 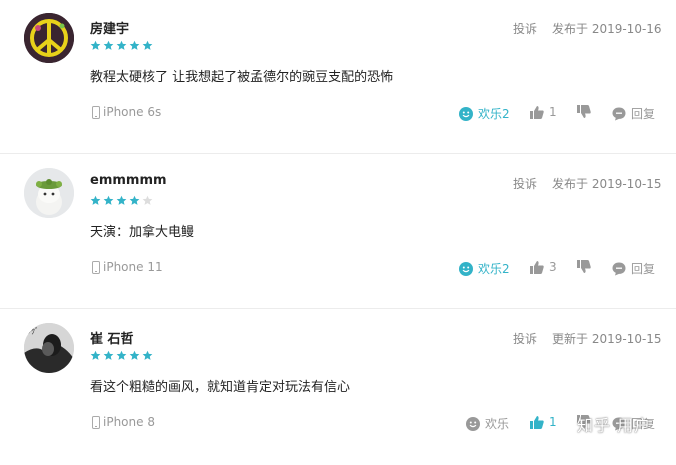 What do you see at coordinates (220, 387) in the screenshot?
I see `review-content: 看这个粗糙的画风，就知道肯定对玩法有信心` at bounding box center [220, 387].